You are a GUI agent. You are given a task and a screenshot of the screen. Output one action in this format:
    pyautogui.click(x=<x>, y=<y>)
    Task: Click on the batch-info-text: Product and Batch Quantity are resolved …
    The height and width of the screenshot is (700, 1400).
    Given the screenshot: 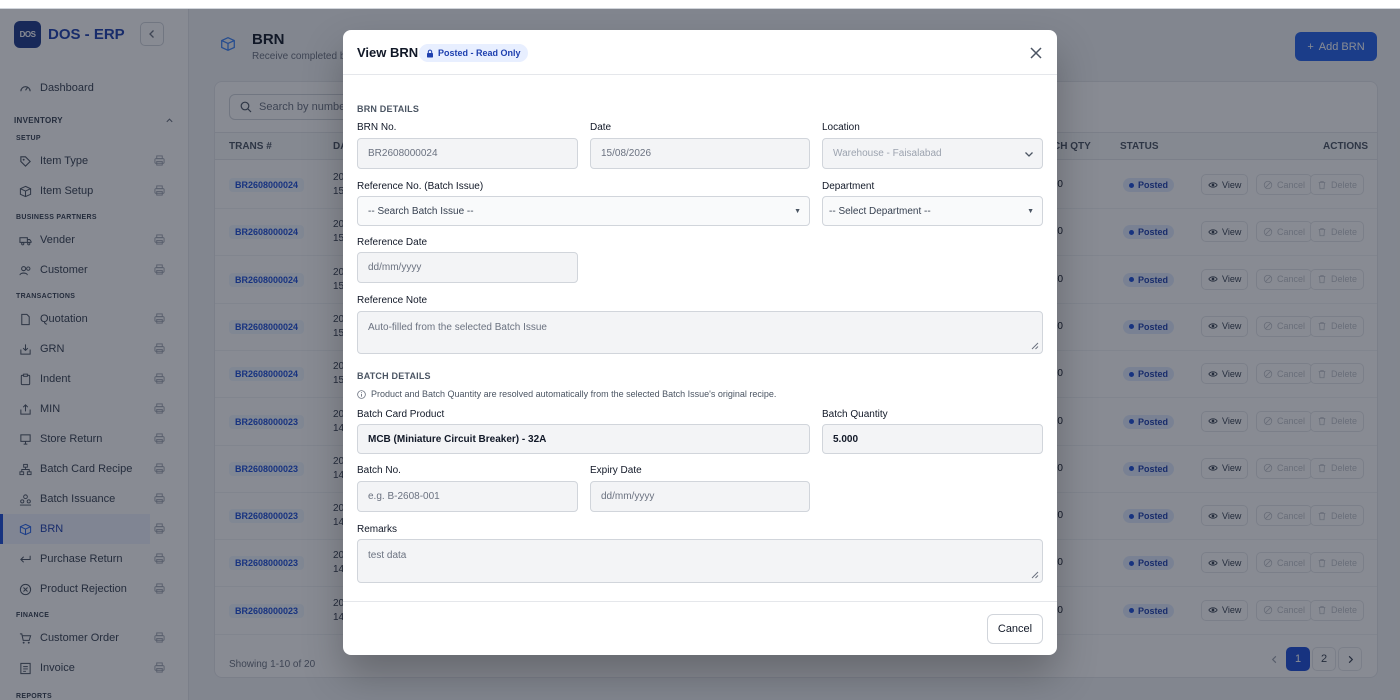 What is the action you would take?
    pyautogui.click(x=574, y=394)
    